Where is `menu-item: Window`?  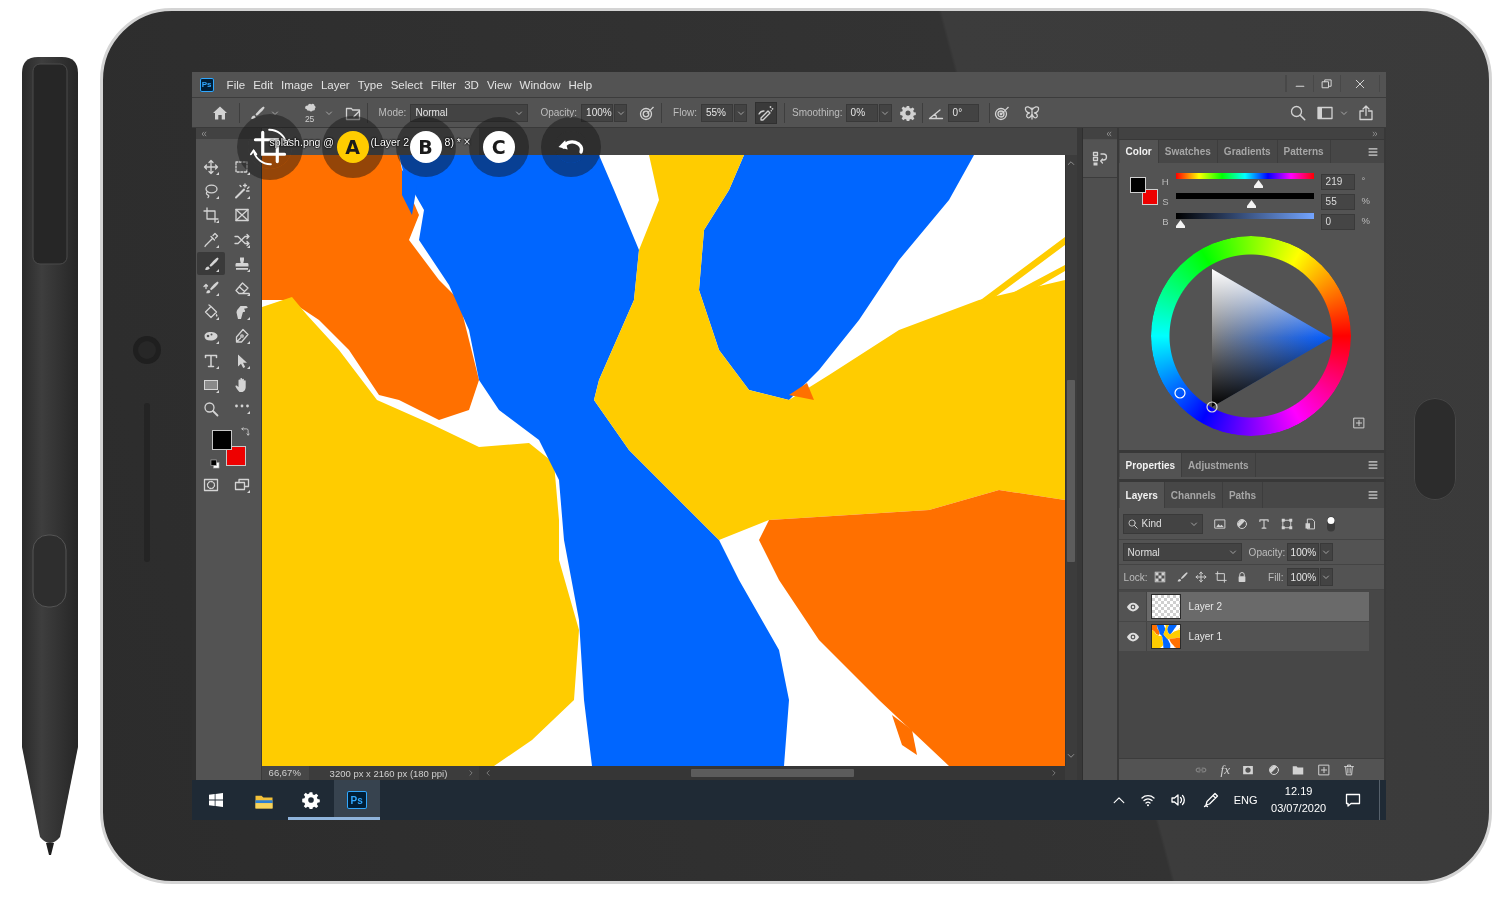 menu-item: Window is located at coordinates (540, 84).